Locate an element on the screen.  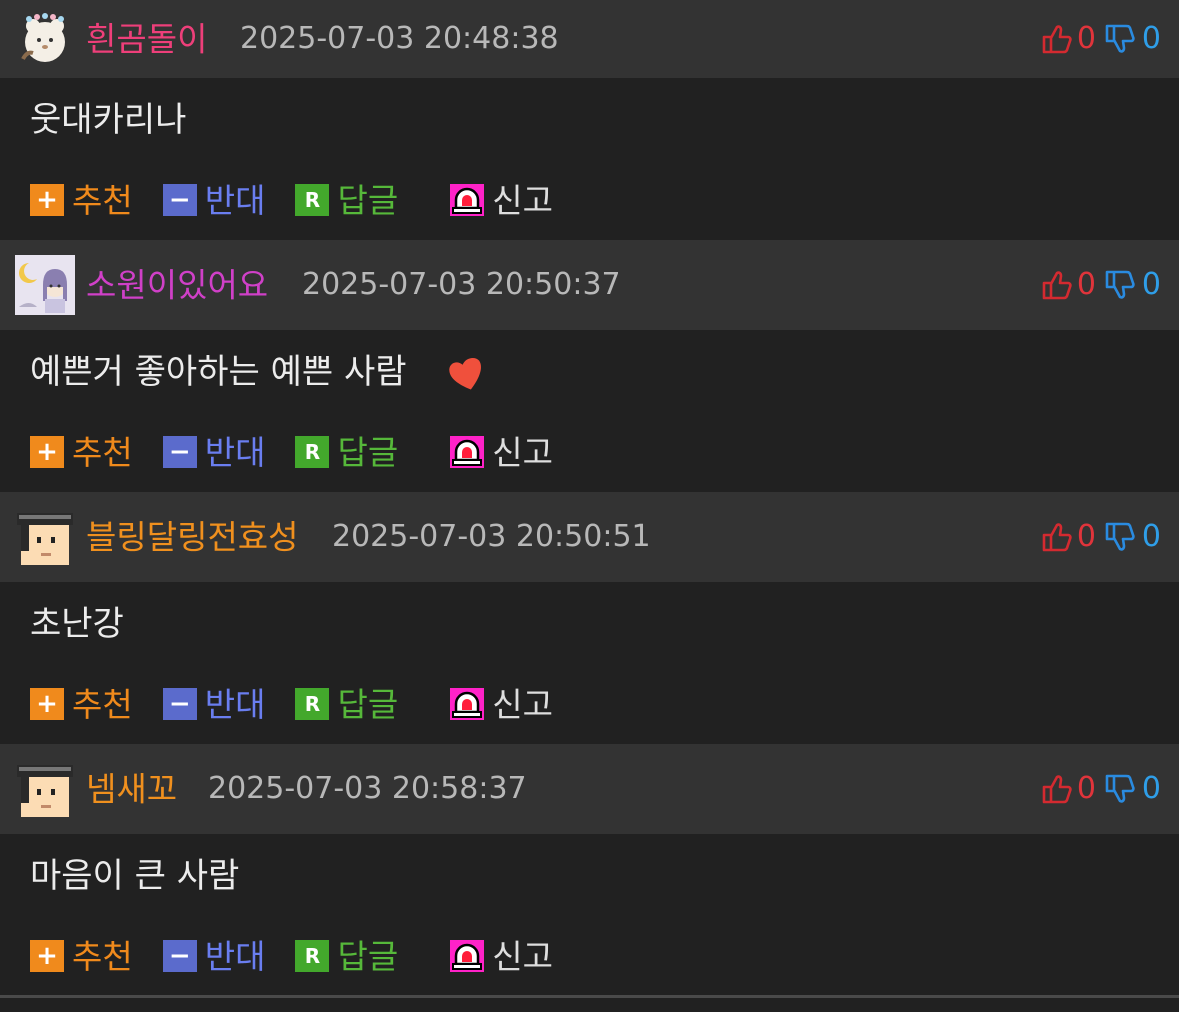
comment-text: 초난강 is located at coordinates (77, 624).